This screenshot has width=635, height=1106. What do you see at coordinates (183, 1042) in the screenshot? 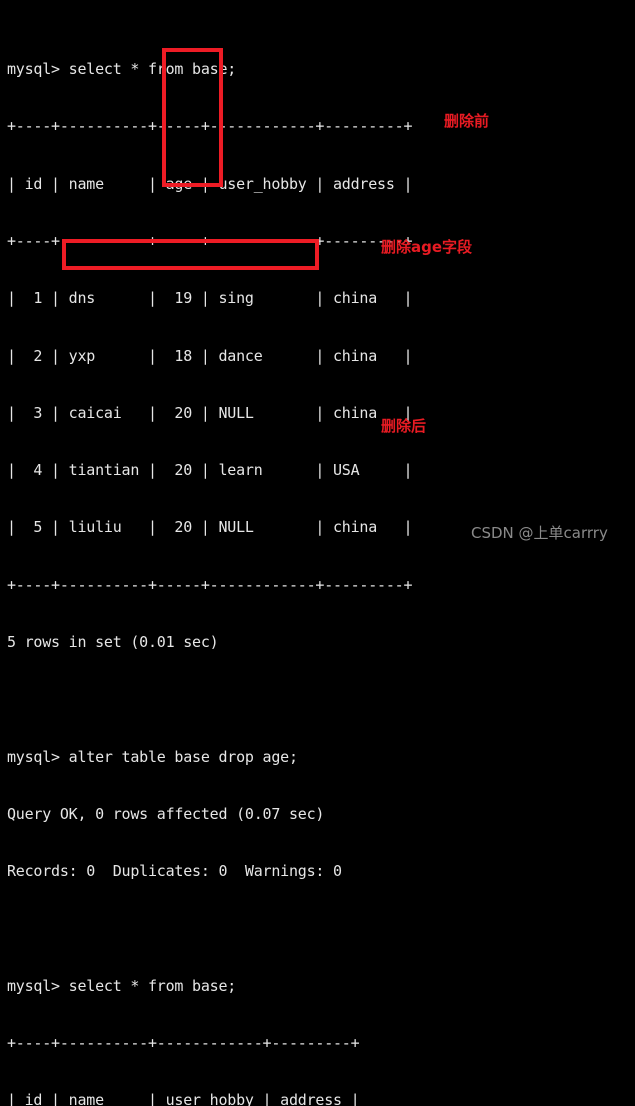
I see `terminal-line: +----+----------+------------+---------+` at bounding box center [183, 1042].